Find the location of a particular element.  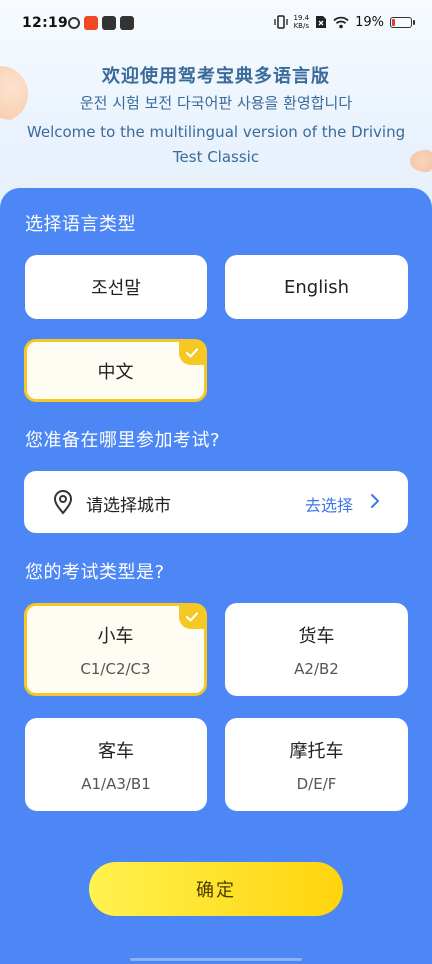

exam-type-truck: 货车 A2/B2 is located at coordinates (316, 649).